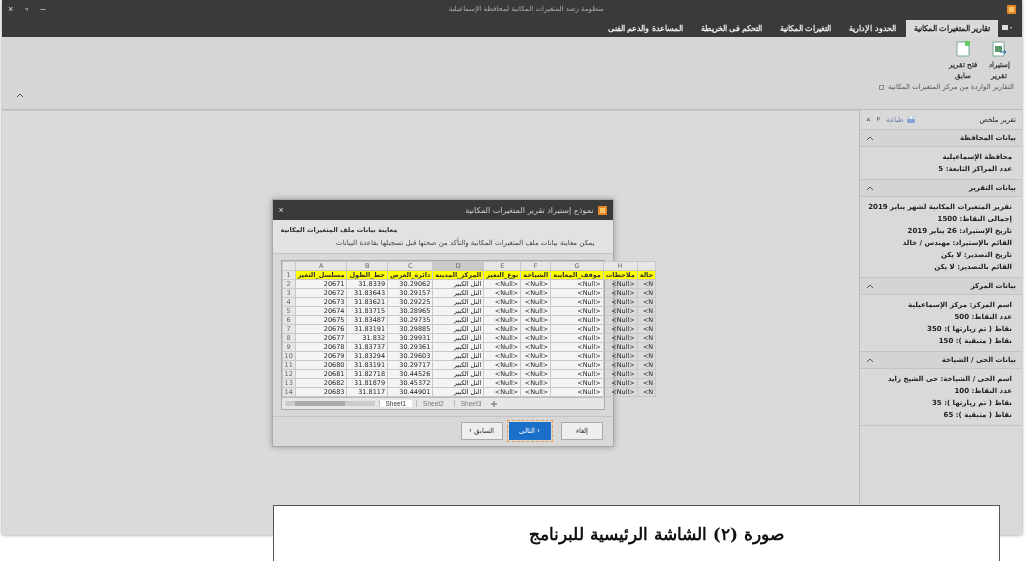  Describe the element at coordinates (999, 49) in the screenshot. I see `spreadsheet-import-icon` at that location.